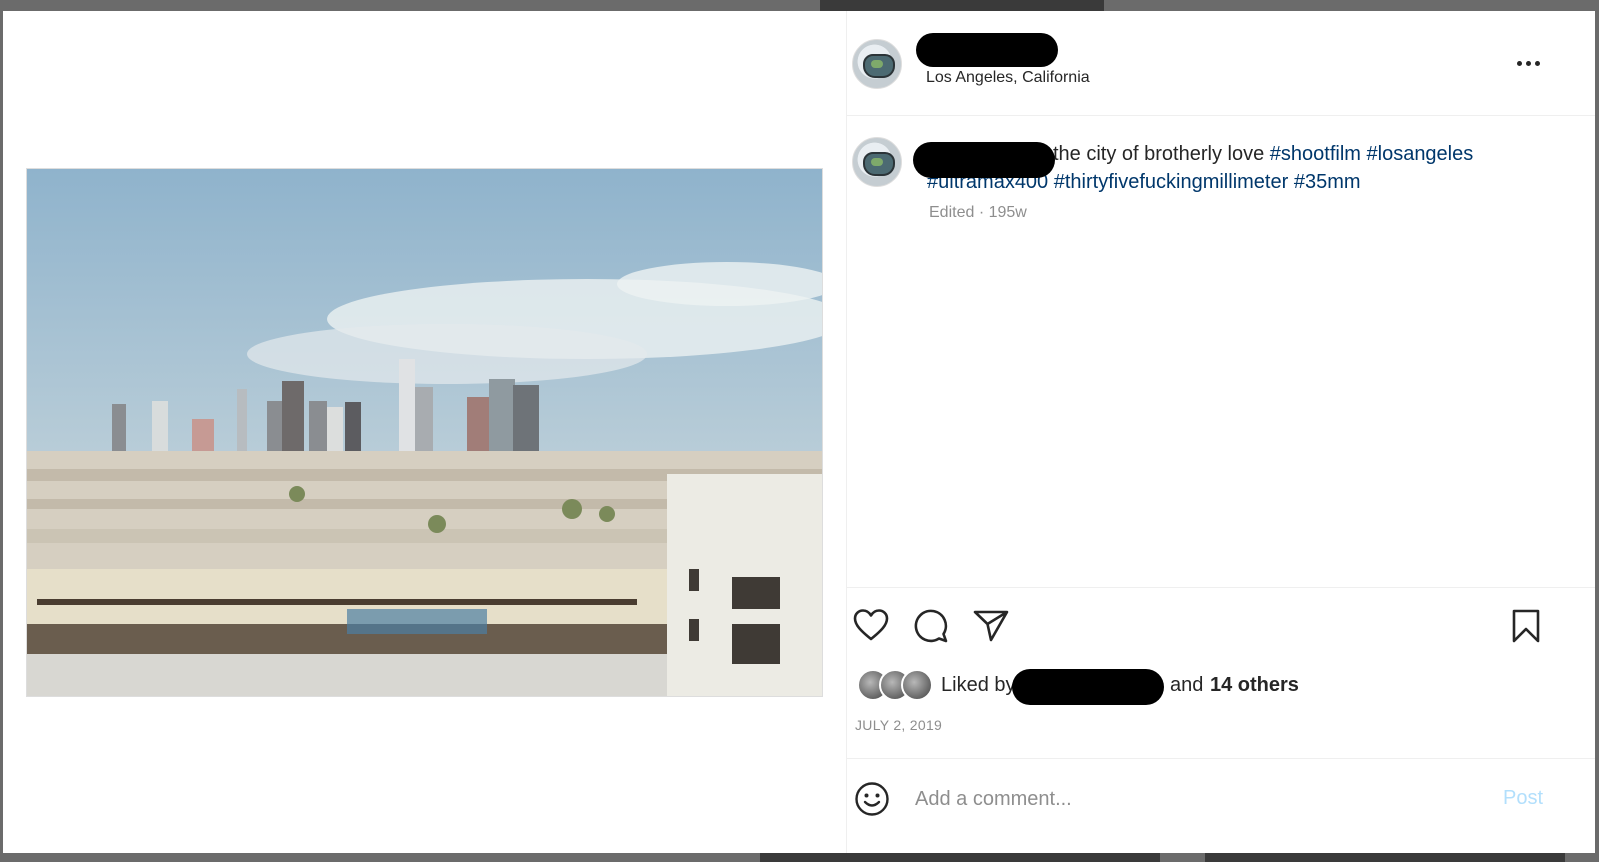 The width and height of the screenshot is (1599, 862). What do you see at coordinates (1221, 758) in the screenshot?
I see `comment-divider` at bounding box center [1221, 758].